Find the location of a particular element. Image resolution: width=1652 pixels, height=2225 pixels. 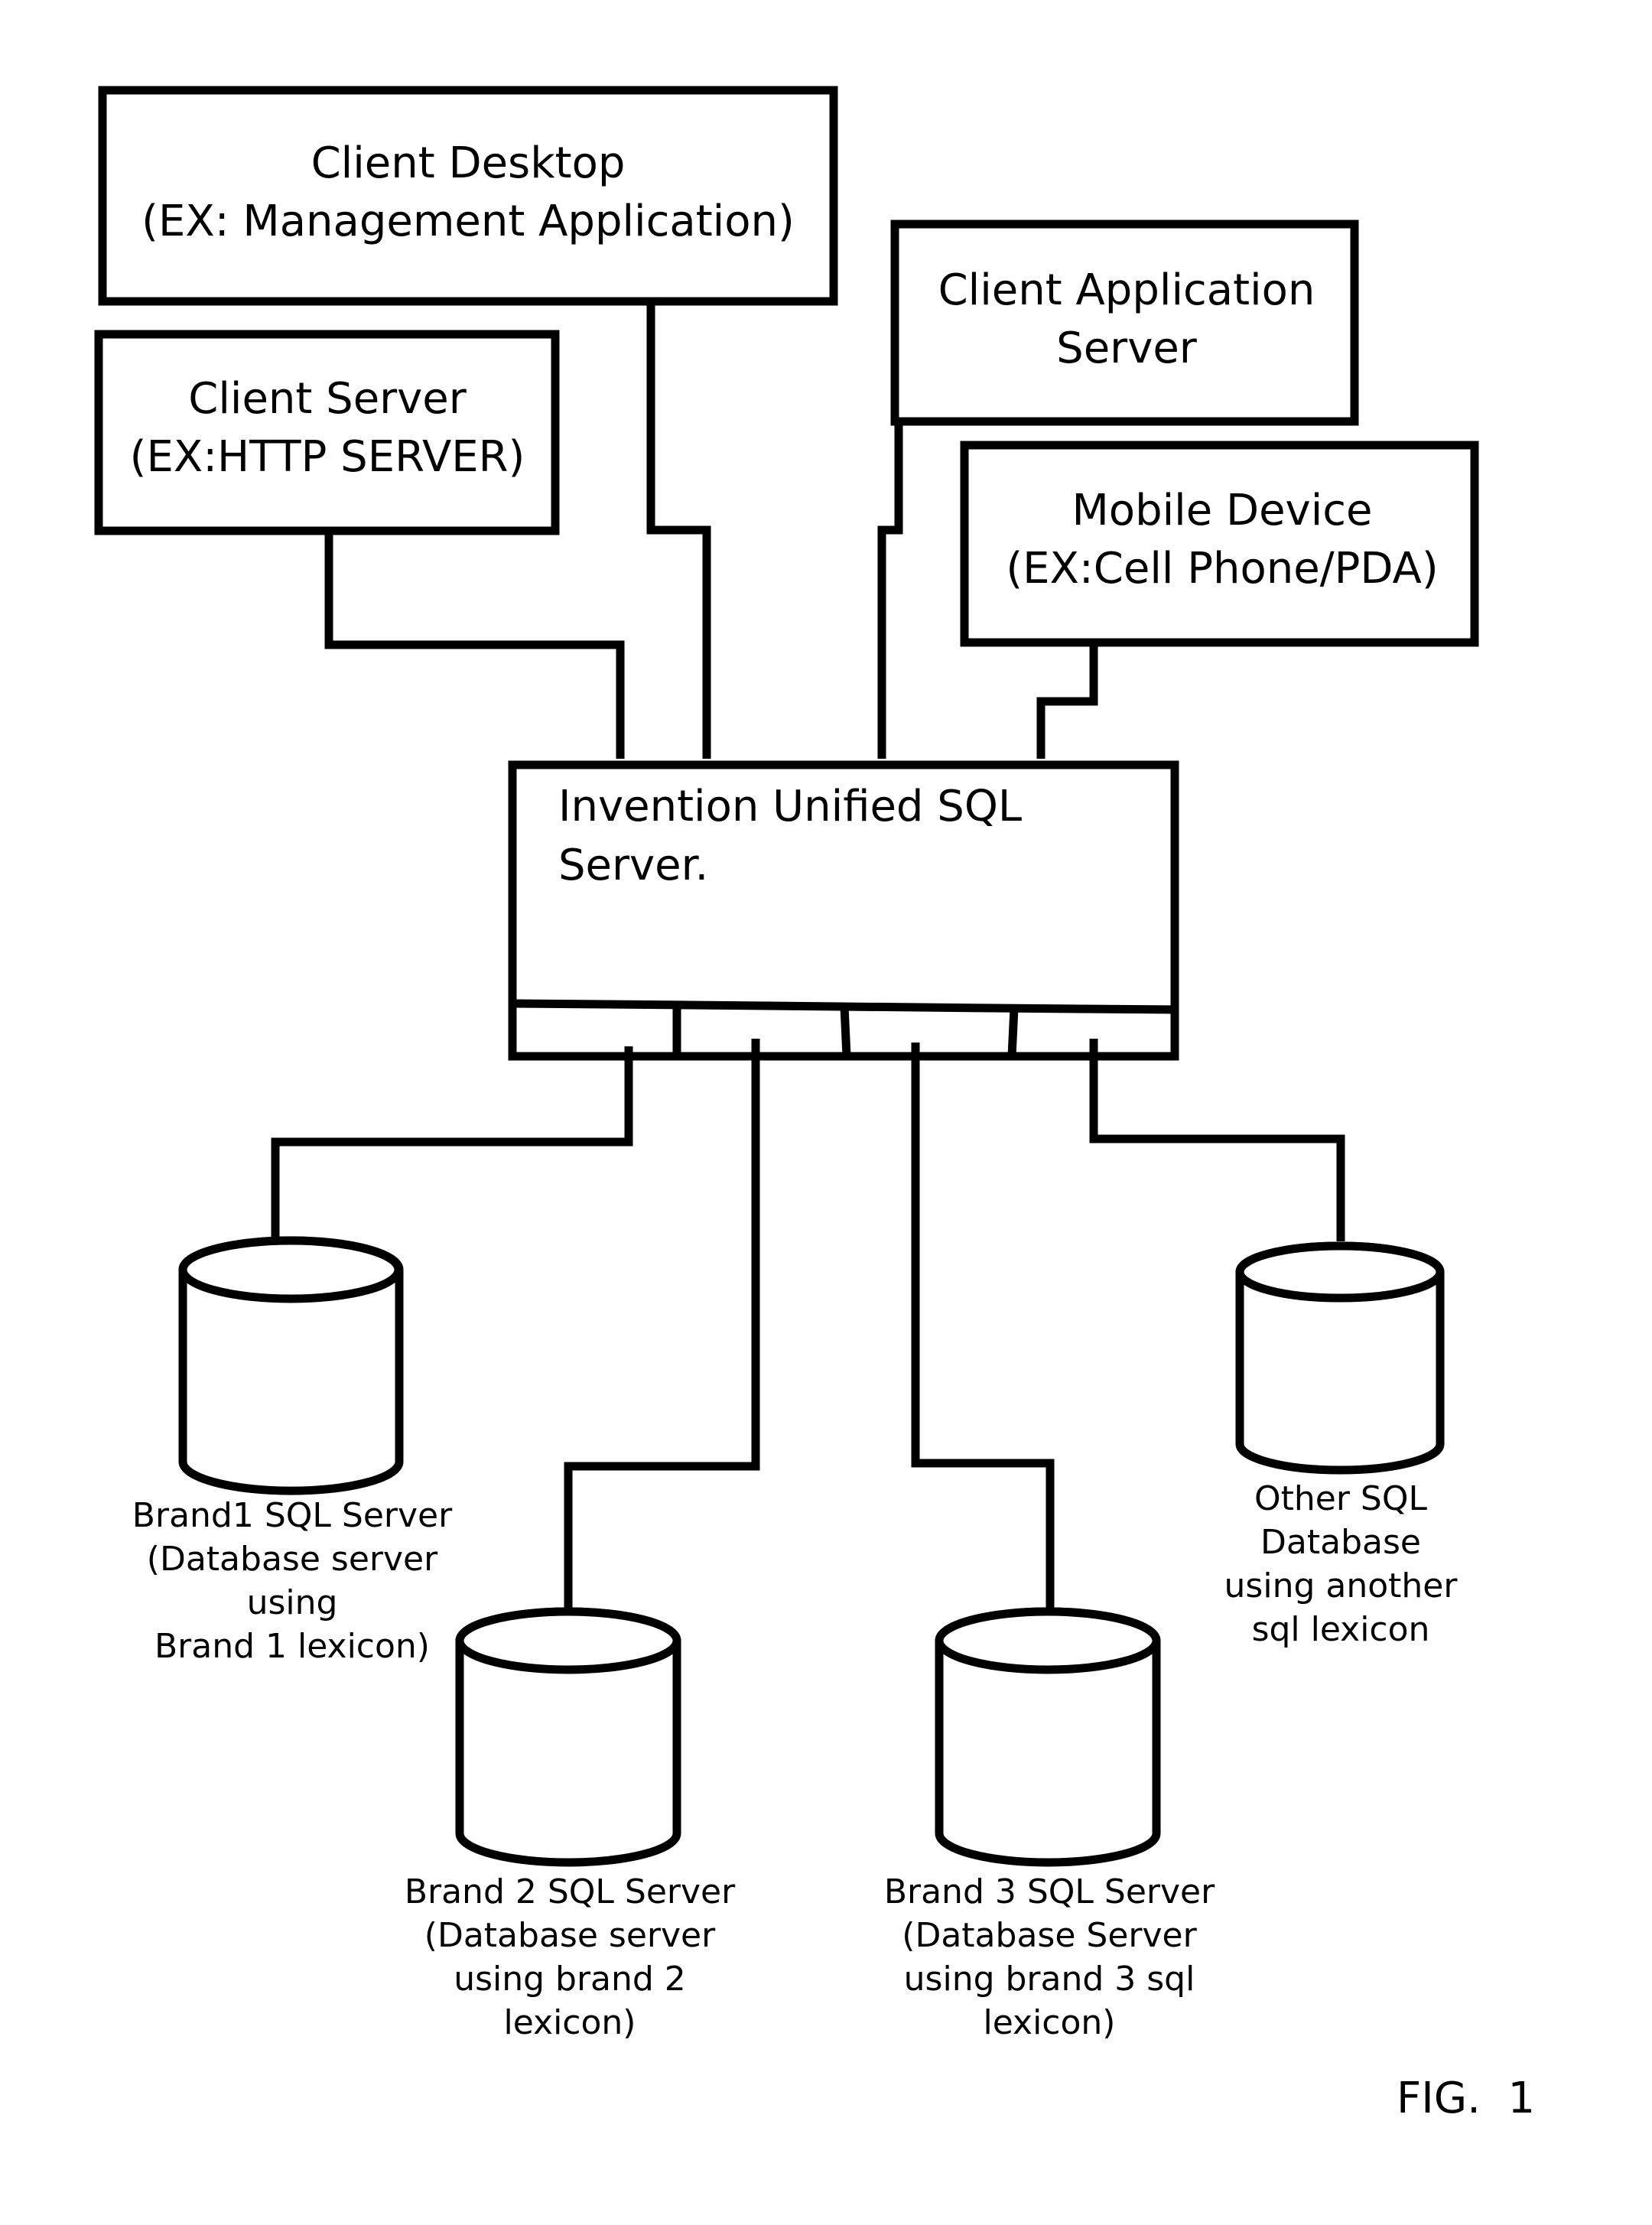

mobile-device-subtitle: (EX:Cell Phone/PDA) is located at coordinates (1222, 569).